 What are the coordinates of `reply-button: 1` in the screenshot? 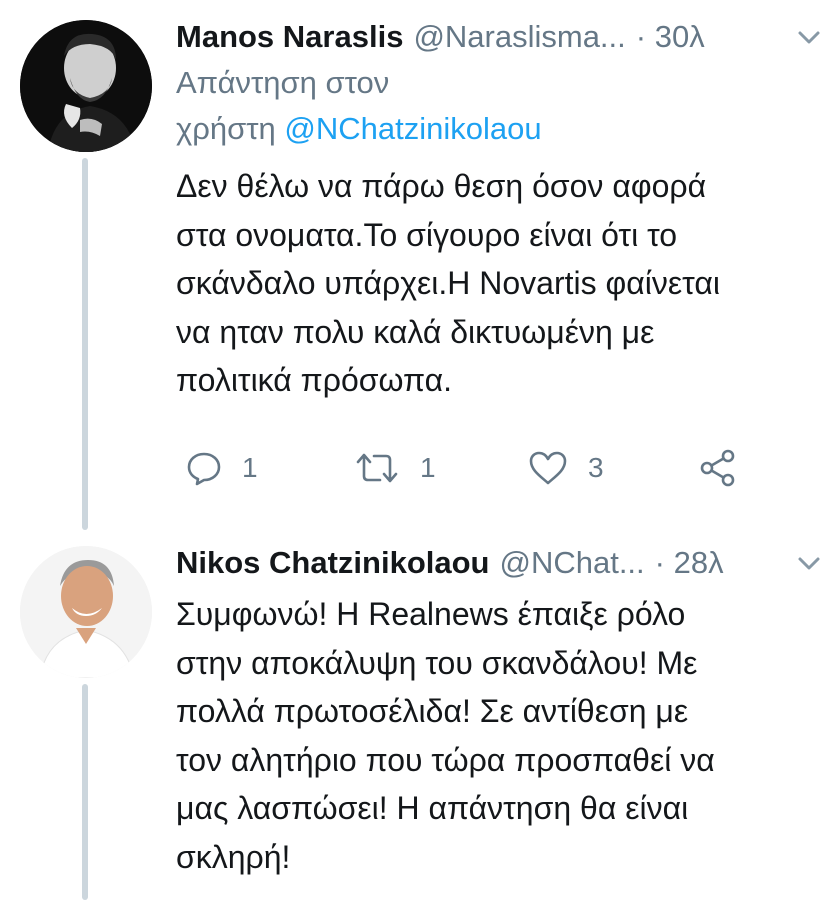 It's located at (222, 468).